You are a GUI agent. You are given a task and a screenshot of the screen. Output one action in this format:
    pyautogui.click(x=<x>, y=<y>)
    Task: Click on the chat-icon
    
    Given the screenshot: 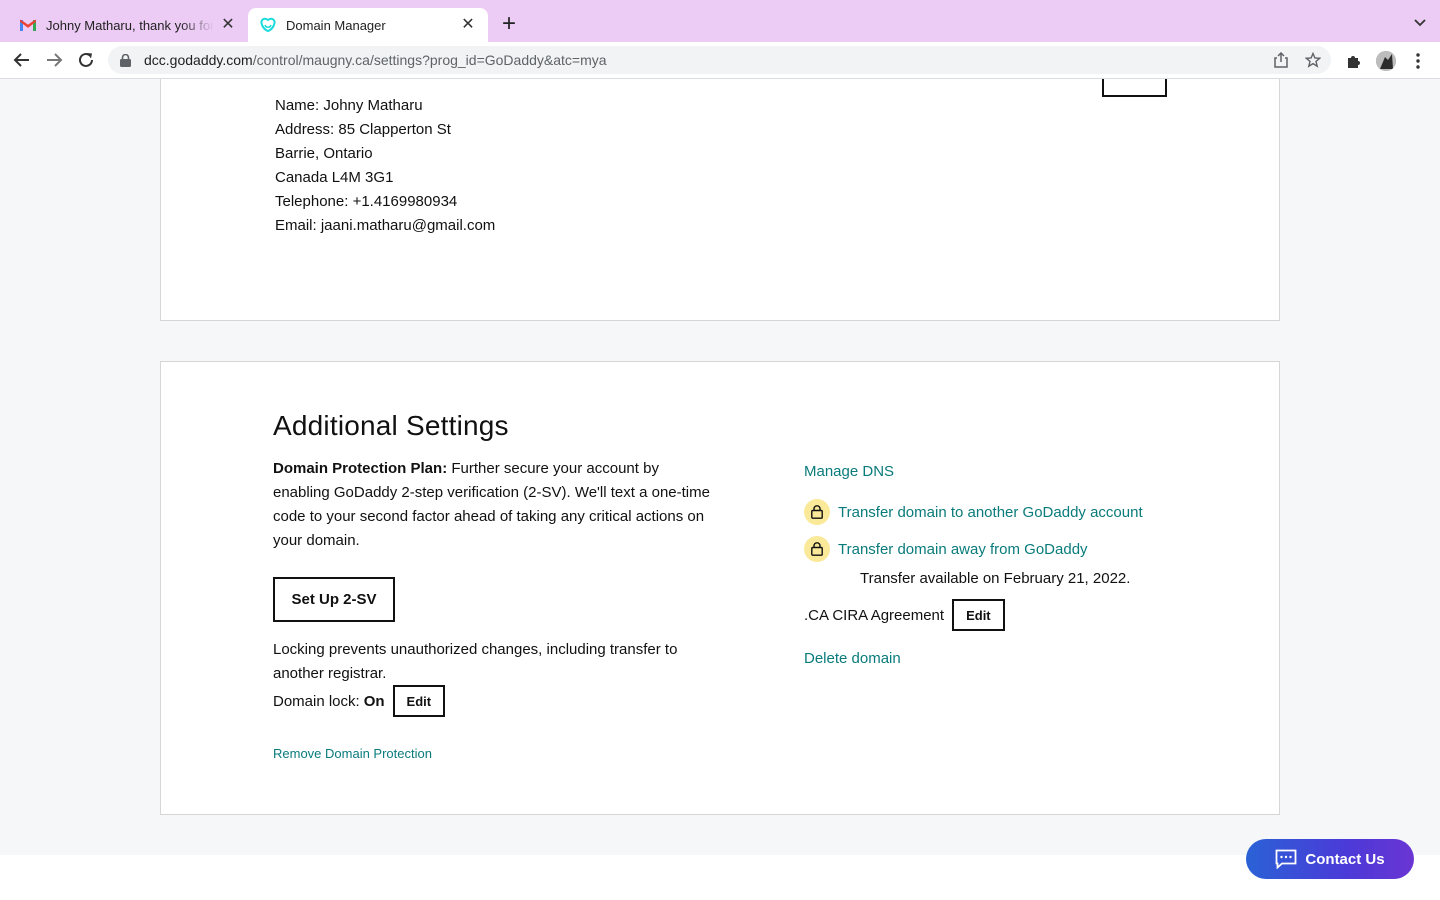 What is the action you would take?
    pyautogui.click(x=1286, y=859)
    